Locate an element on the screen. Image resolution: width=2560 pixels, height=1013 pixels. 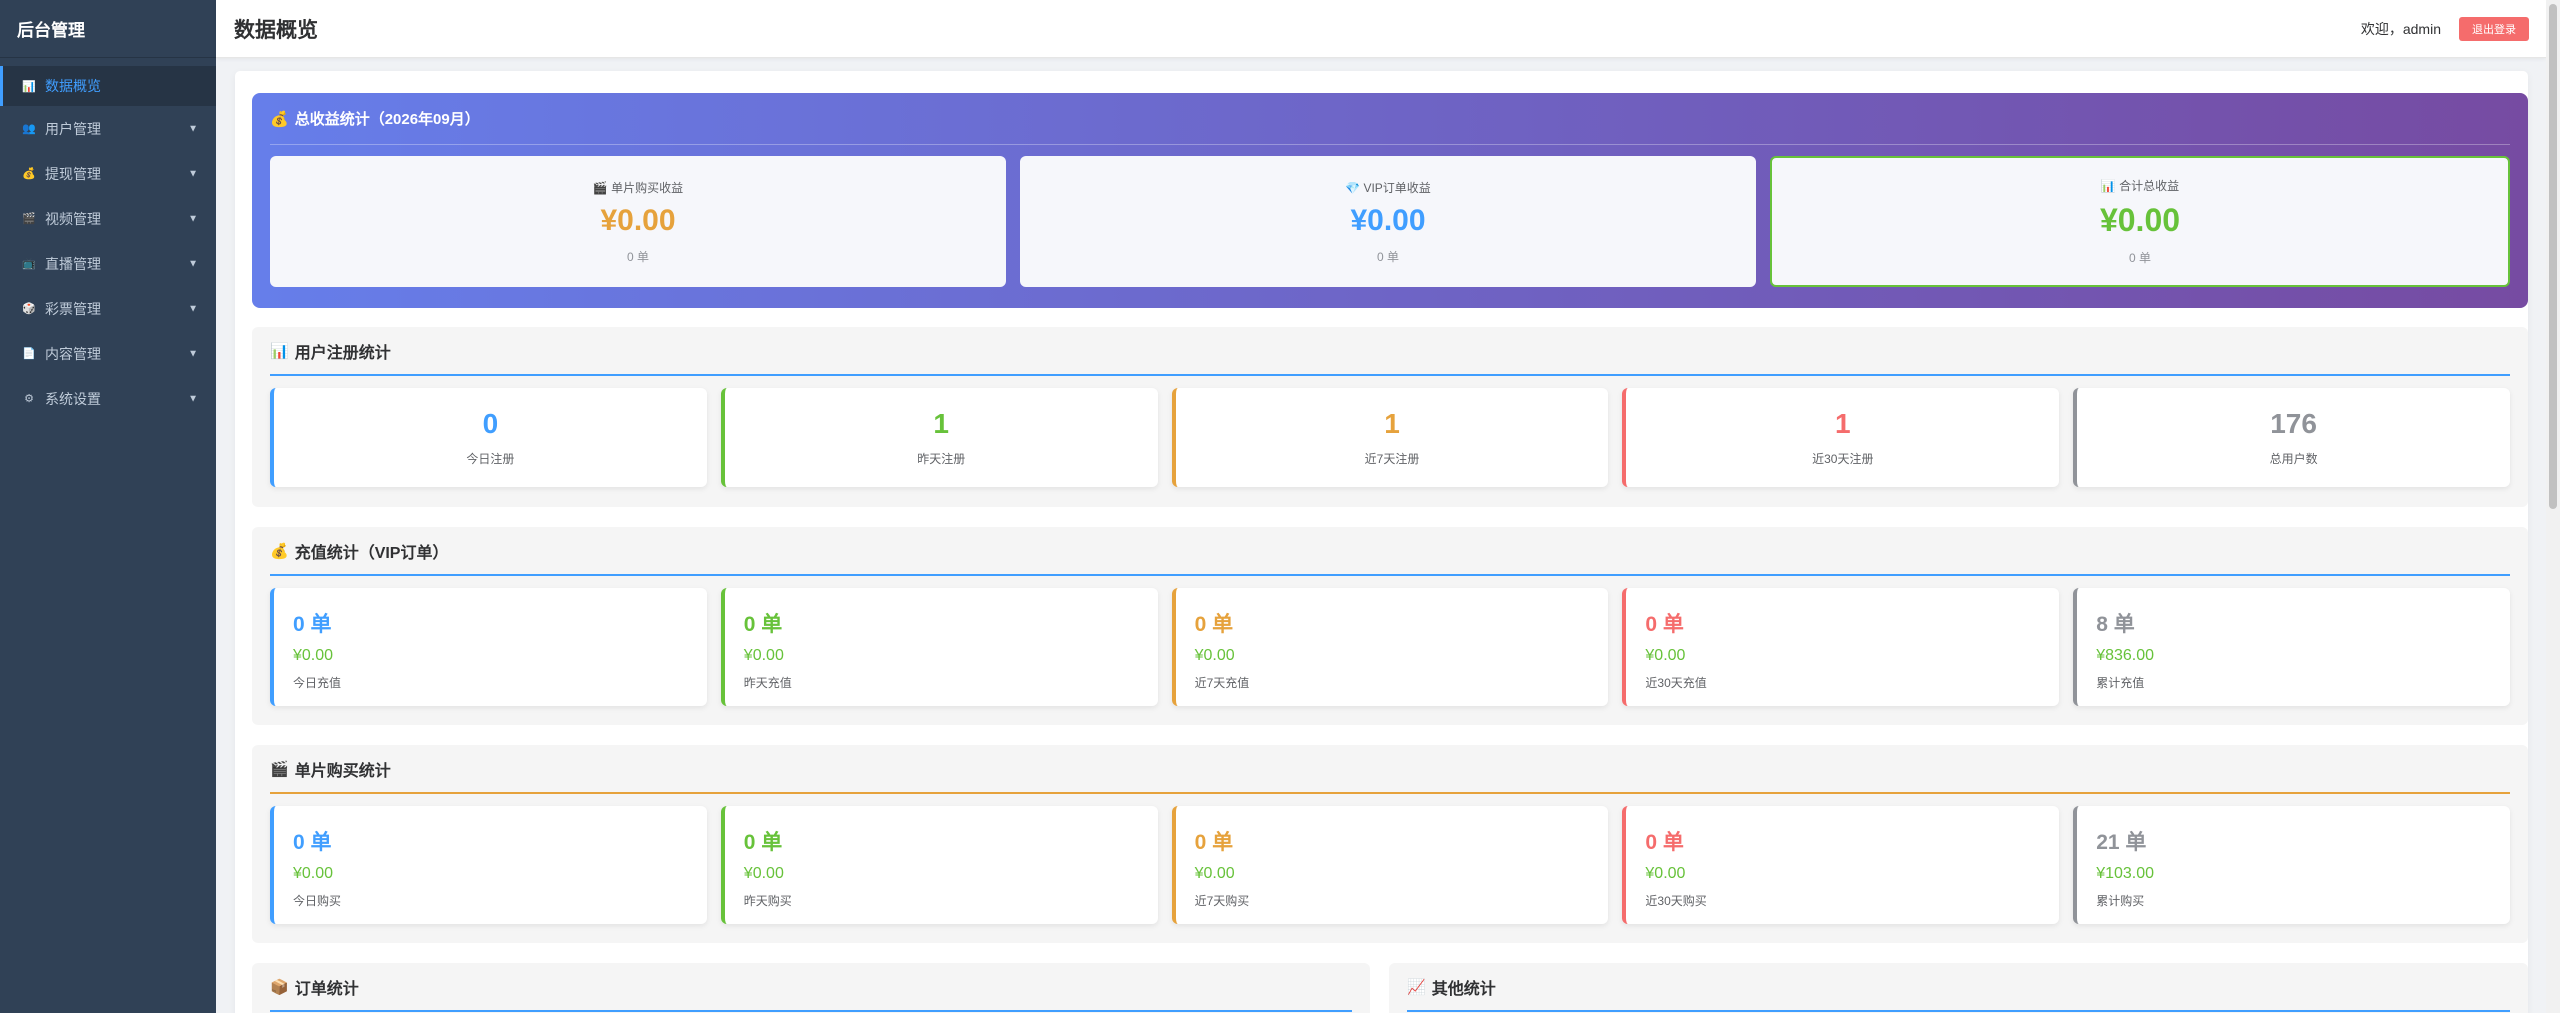
stat-label: 今日购买 is located at coordinates (317, 901).